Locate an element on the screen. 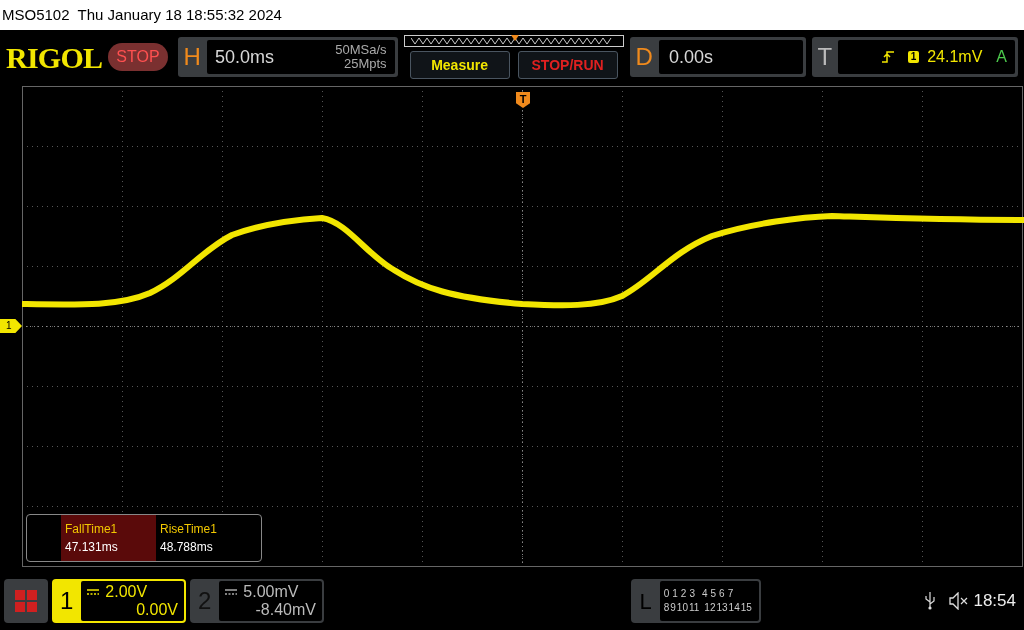 The image size is (1024, 630). logo: RIGOL is located at coordinates (54, 57).